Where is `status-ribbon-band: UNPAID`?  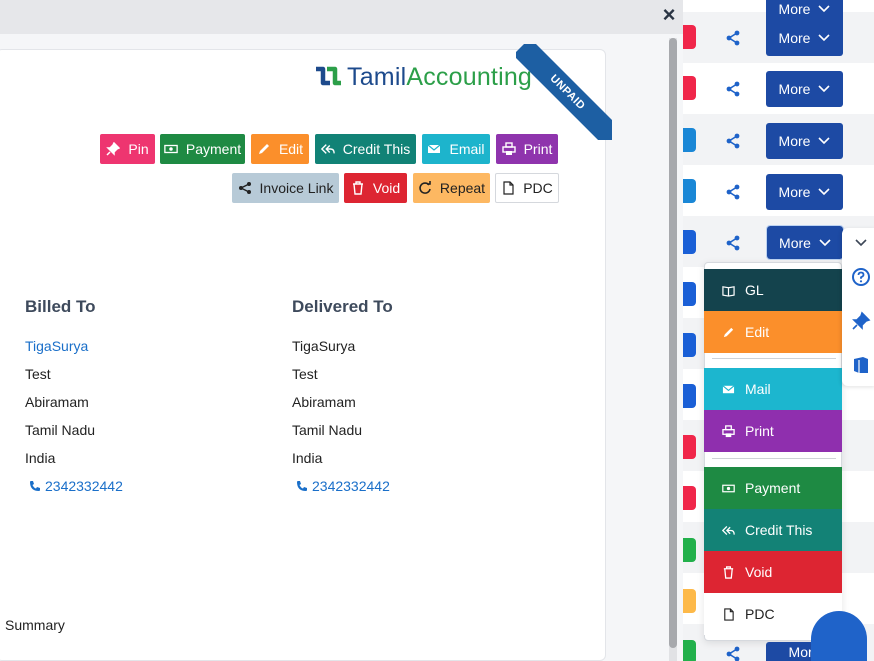 status-ribbon-band: UNPAID is located at coordinates (564, 92).